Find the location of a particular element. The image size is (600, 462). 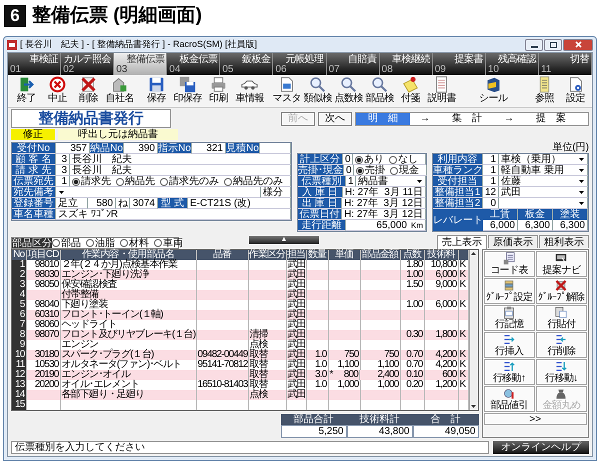

total-label: 合 計 is located at coordinates (445, 419).